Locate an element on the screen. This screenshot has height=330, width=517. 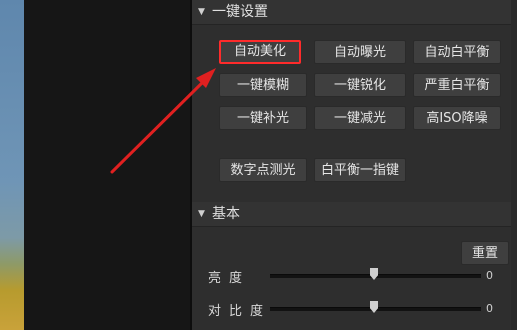
auto-beautify-button: 自动美化 is located at coordinates (260, 52).